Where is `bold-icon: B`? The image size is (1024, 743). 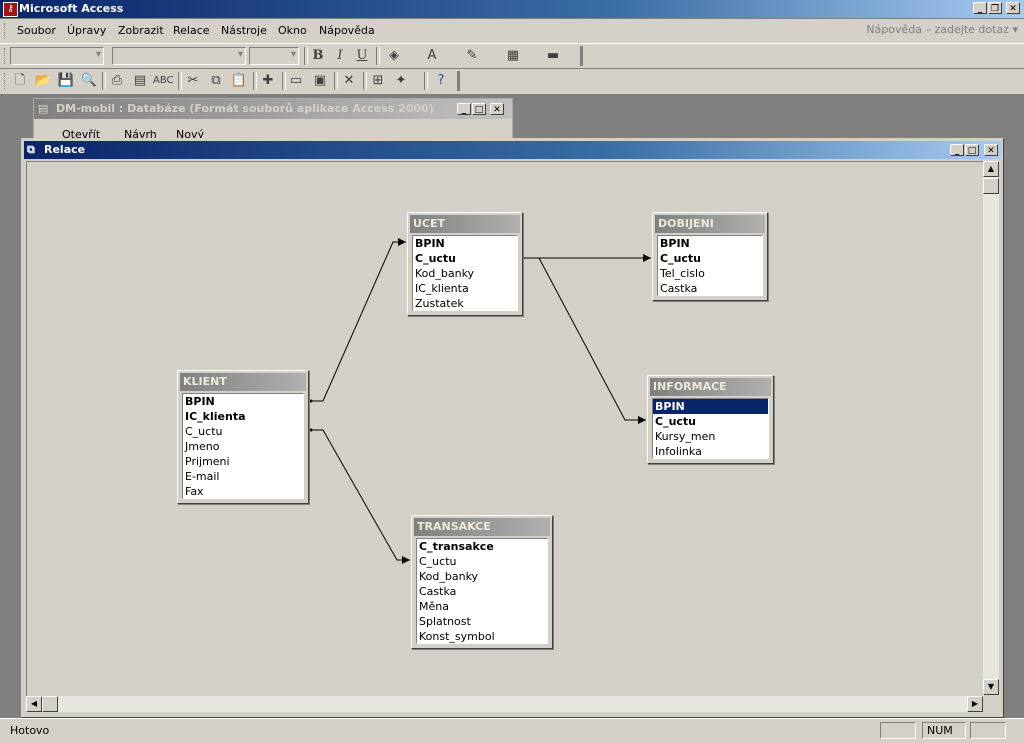
bold-icon: B is located at coordinates (318, 56).